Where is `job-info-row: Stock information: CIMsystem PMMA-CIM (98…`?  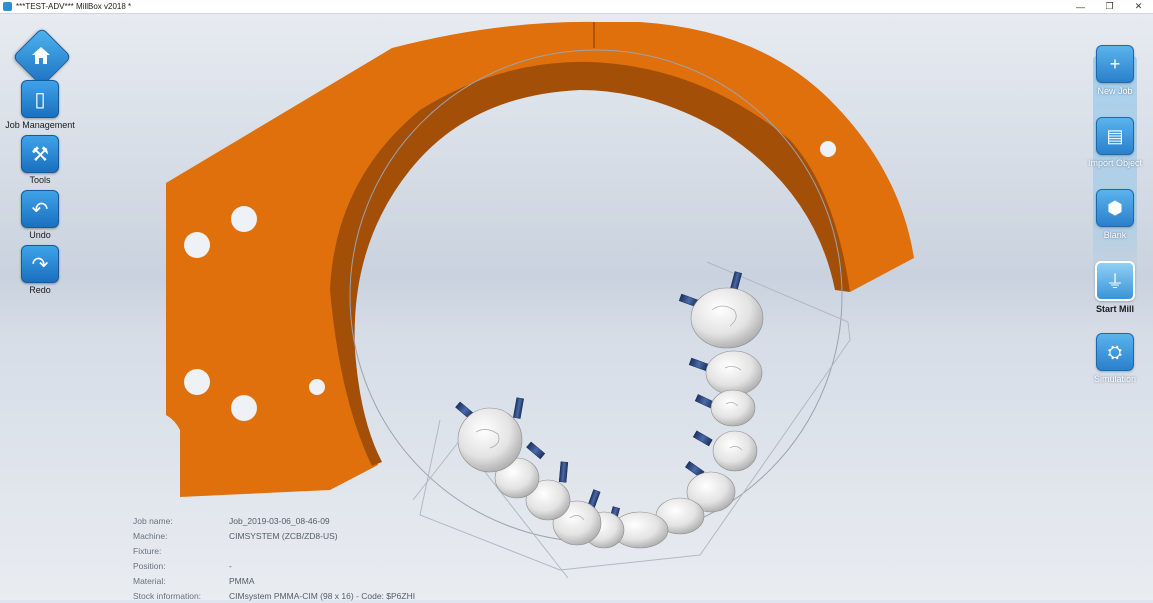
job-info-row: Stock information: CIMsystem PMMA-CIM (98… is located at coordinates (274, 595).